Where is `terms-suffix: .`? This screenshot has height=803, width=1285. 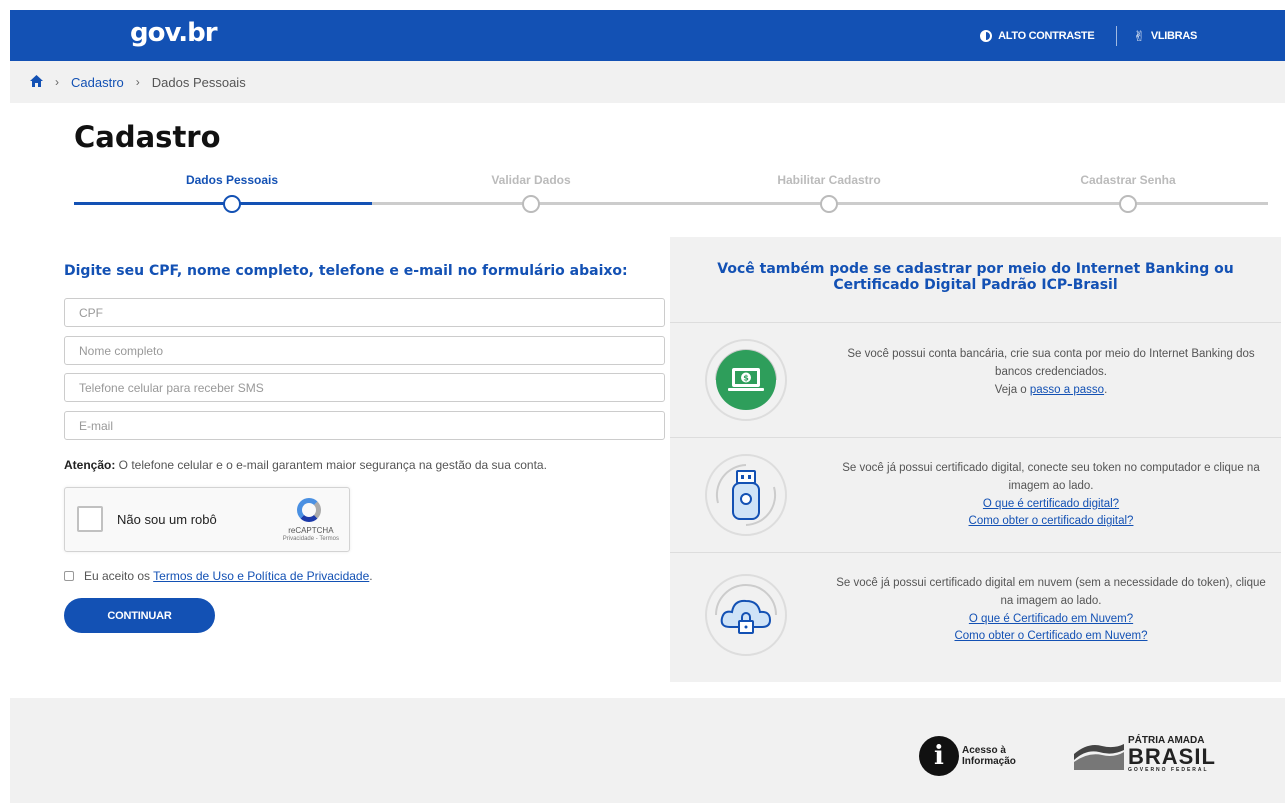
terms-suffix: . is located at coordinates (371, 576).